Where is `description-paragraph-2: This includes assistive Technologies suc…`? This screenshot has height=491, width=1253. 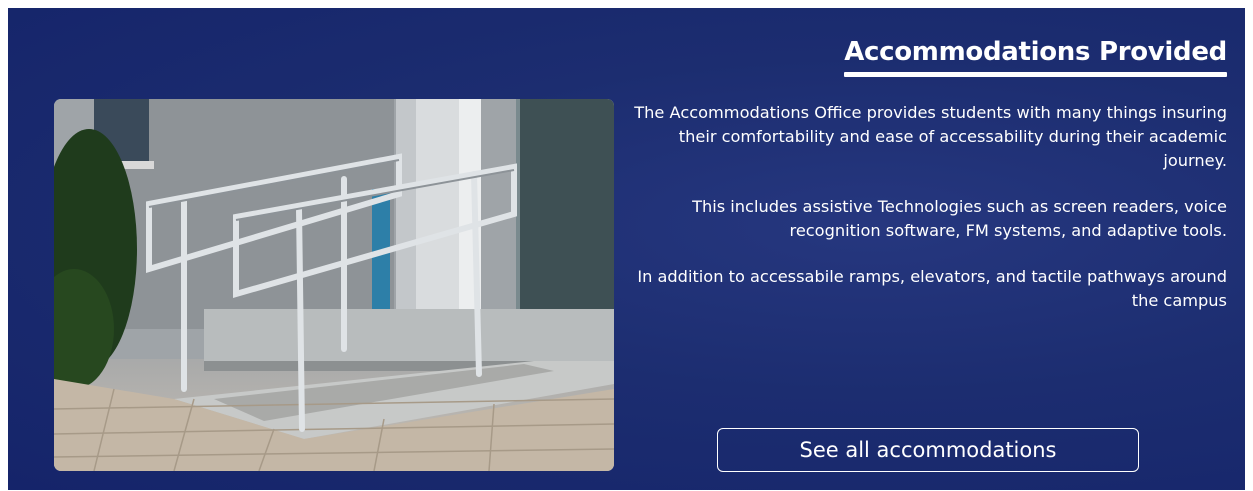 description-paragraph-2: This includes assistive Technologies suc… is located at coordinates (959, 218).